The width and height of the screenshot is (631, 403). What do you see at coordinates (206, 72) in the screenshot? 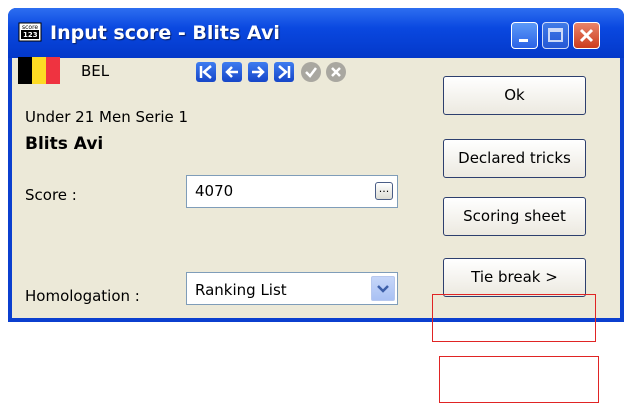
I see `first-icon` at bounding box center [206, 72].